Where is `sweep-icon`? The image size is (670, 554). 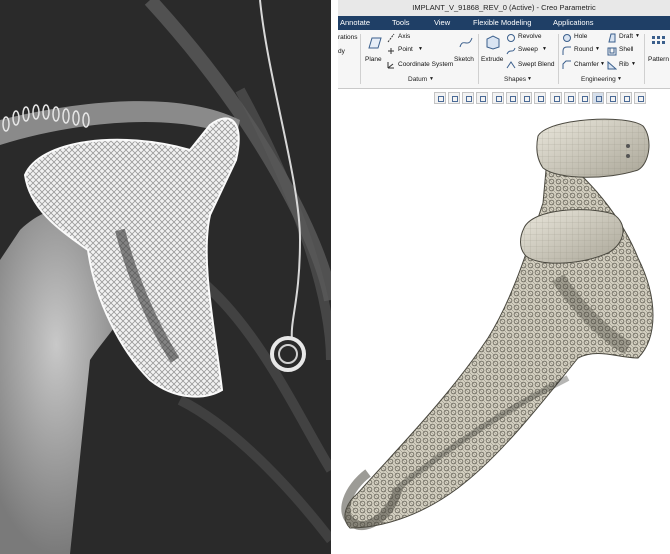
sweep-icon is located at coordinates (511, 51).